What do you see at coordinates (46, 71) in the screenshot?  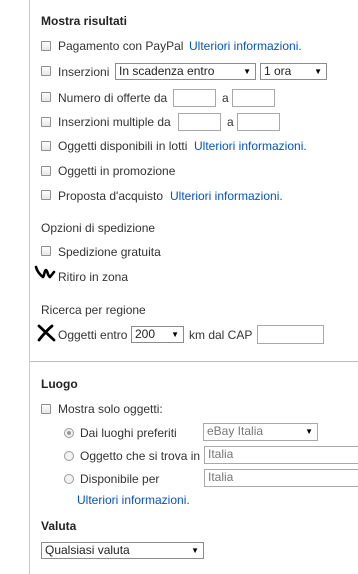 I see `listings-checkbox` at bounding box center [46, 71].